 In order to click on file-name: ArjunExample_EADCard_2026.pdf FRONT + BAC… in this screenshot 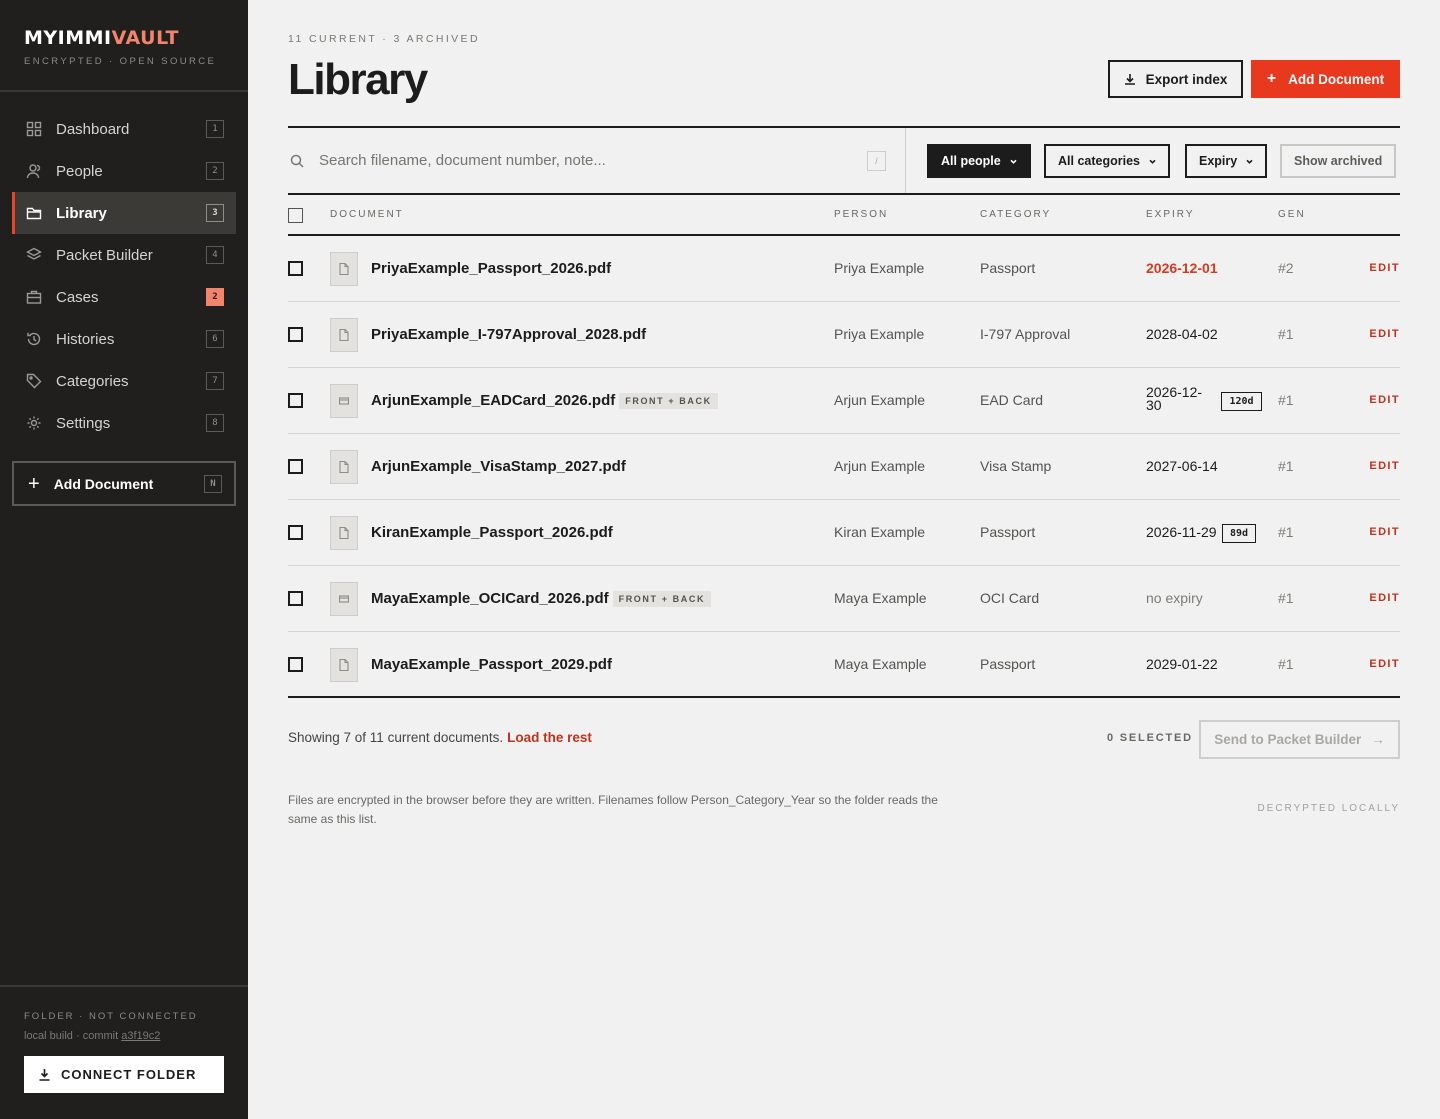, I will do `click(544, 400)`.